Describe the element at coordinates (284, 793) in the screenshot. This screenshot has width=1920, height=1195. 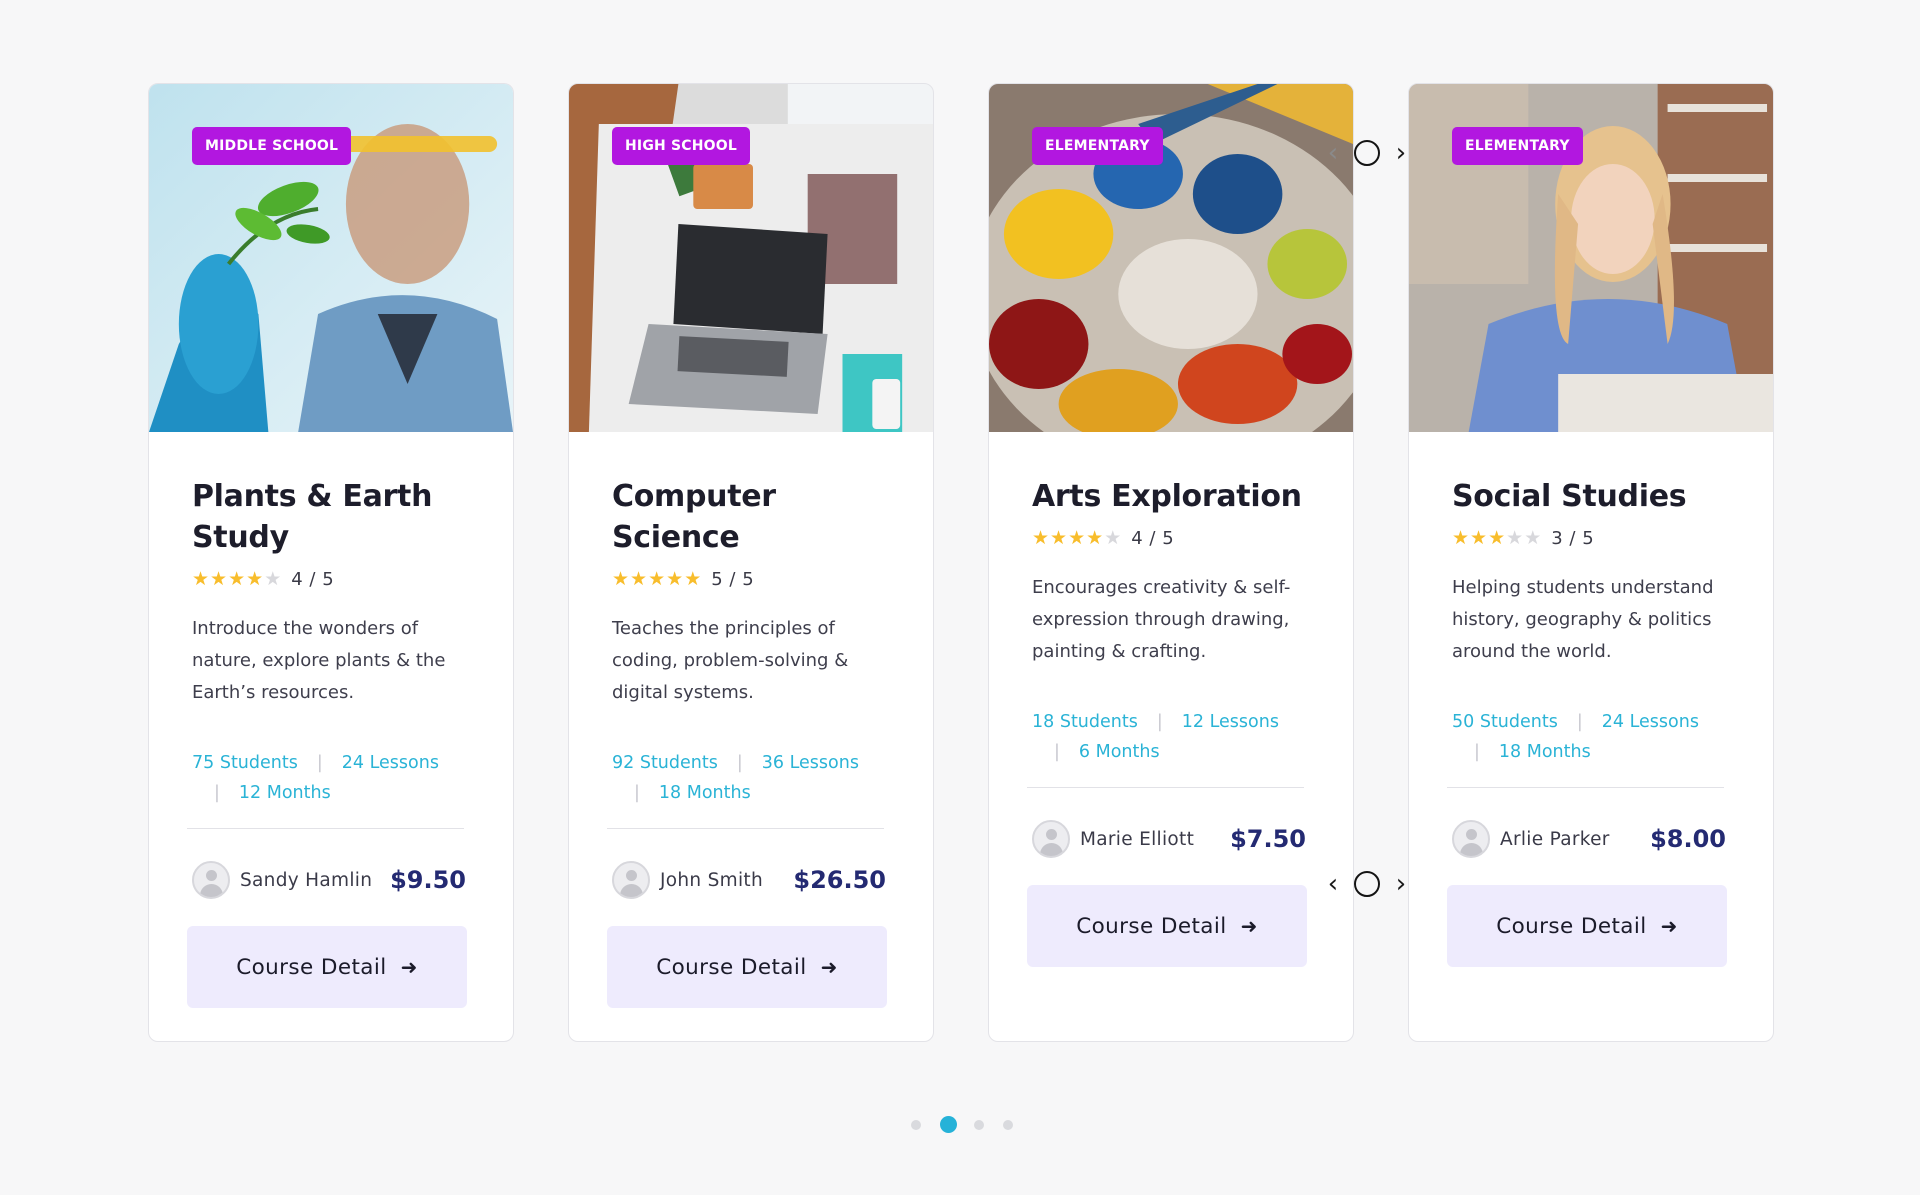
I see `duration: 12 Months` at that location.